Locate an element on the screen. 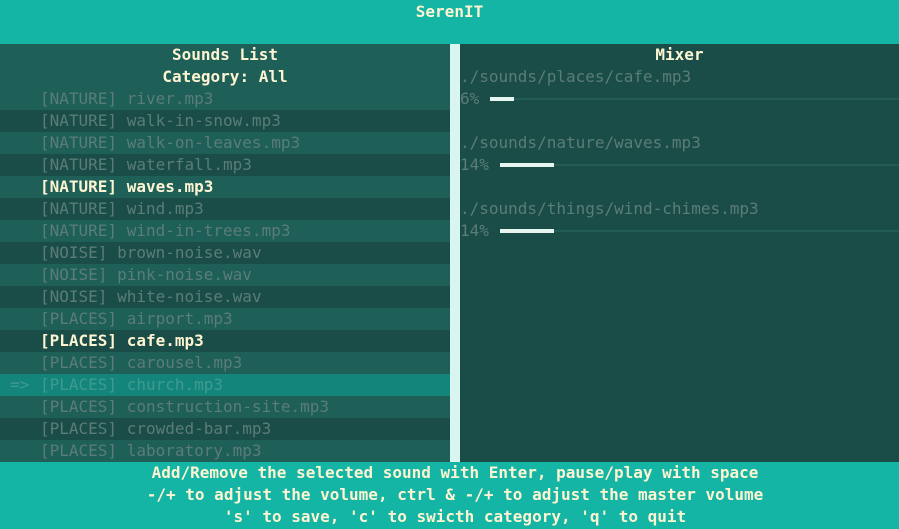  mixer-track-path: ./sounds/places/cafe.mp3 is located at coordinates (576, 76).